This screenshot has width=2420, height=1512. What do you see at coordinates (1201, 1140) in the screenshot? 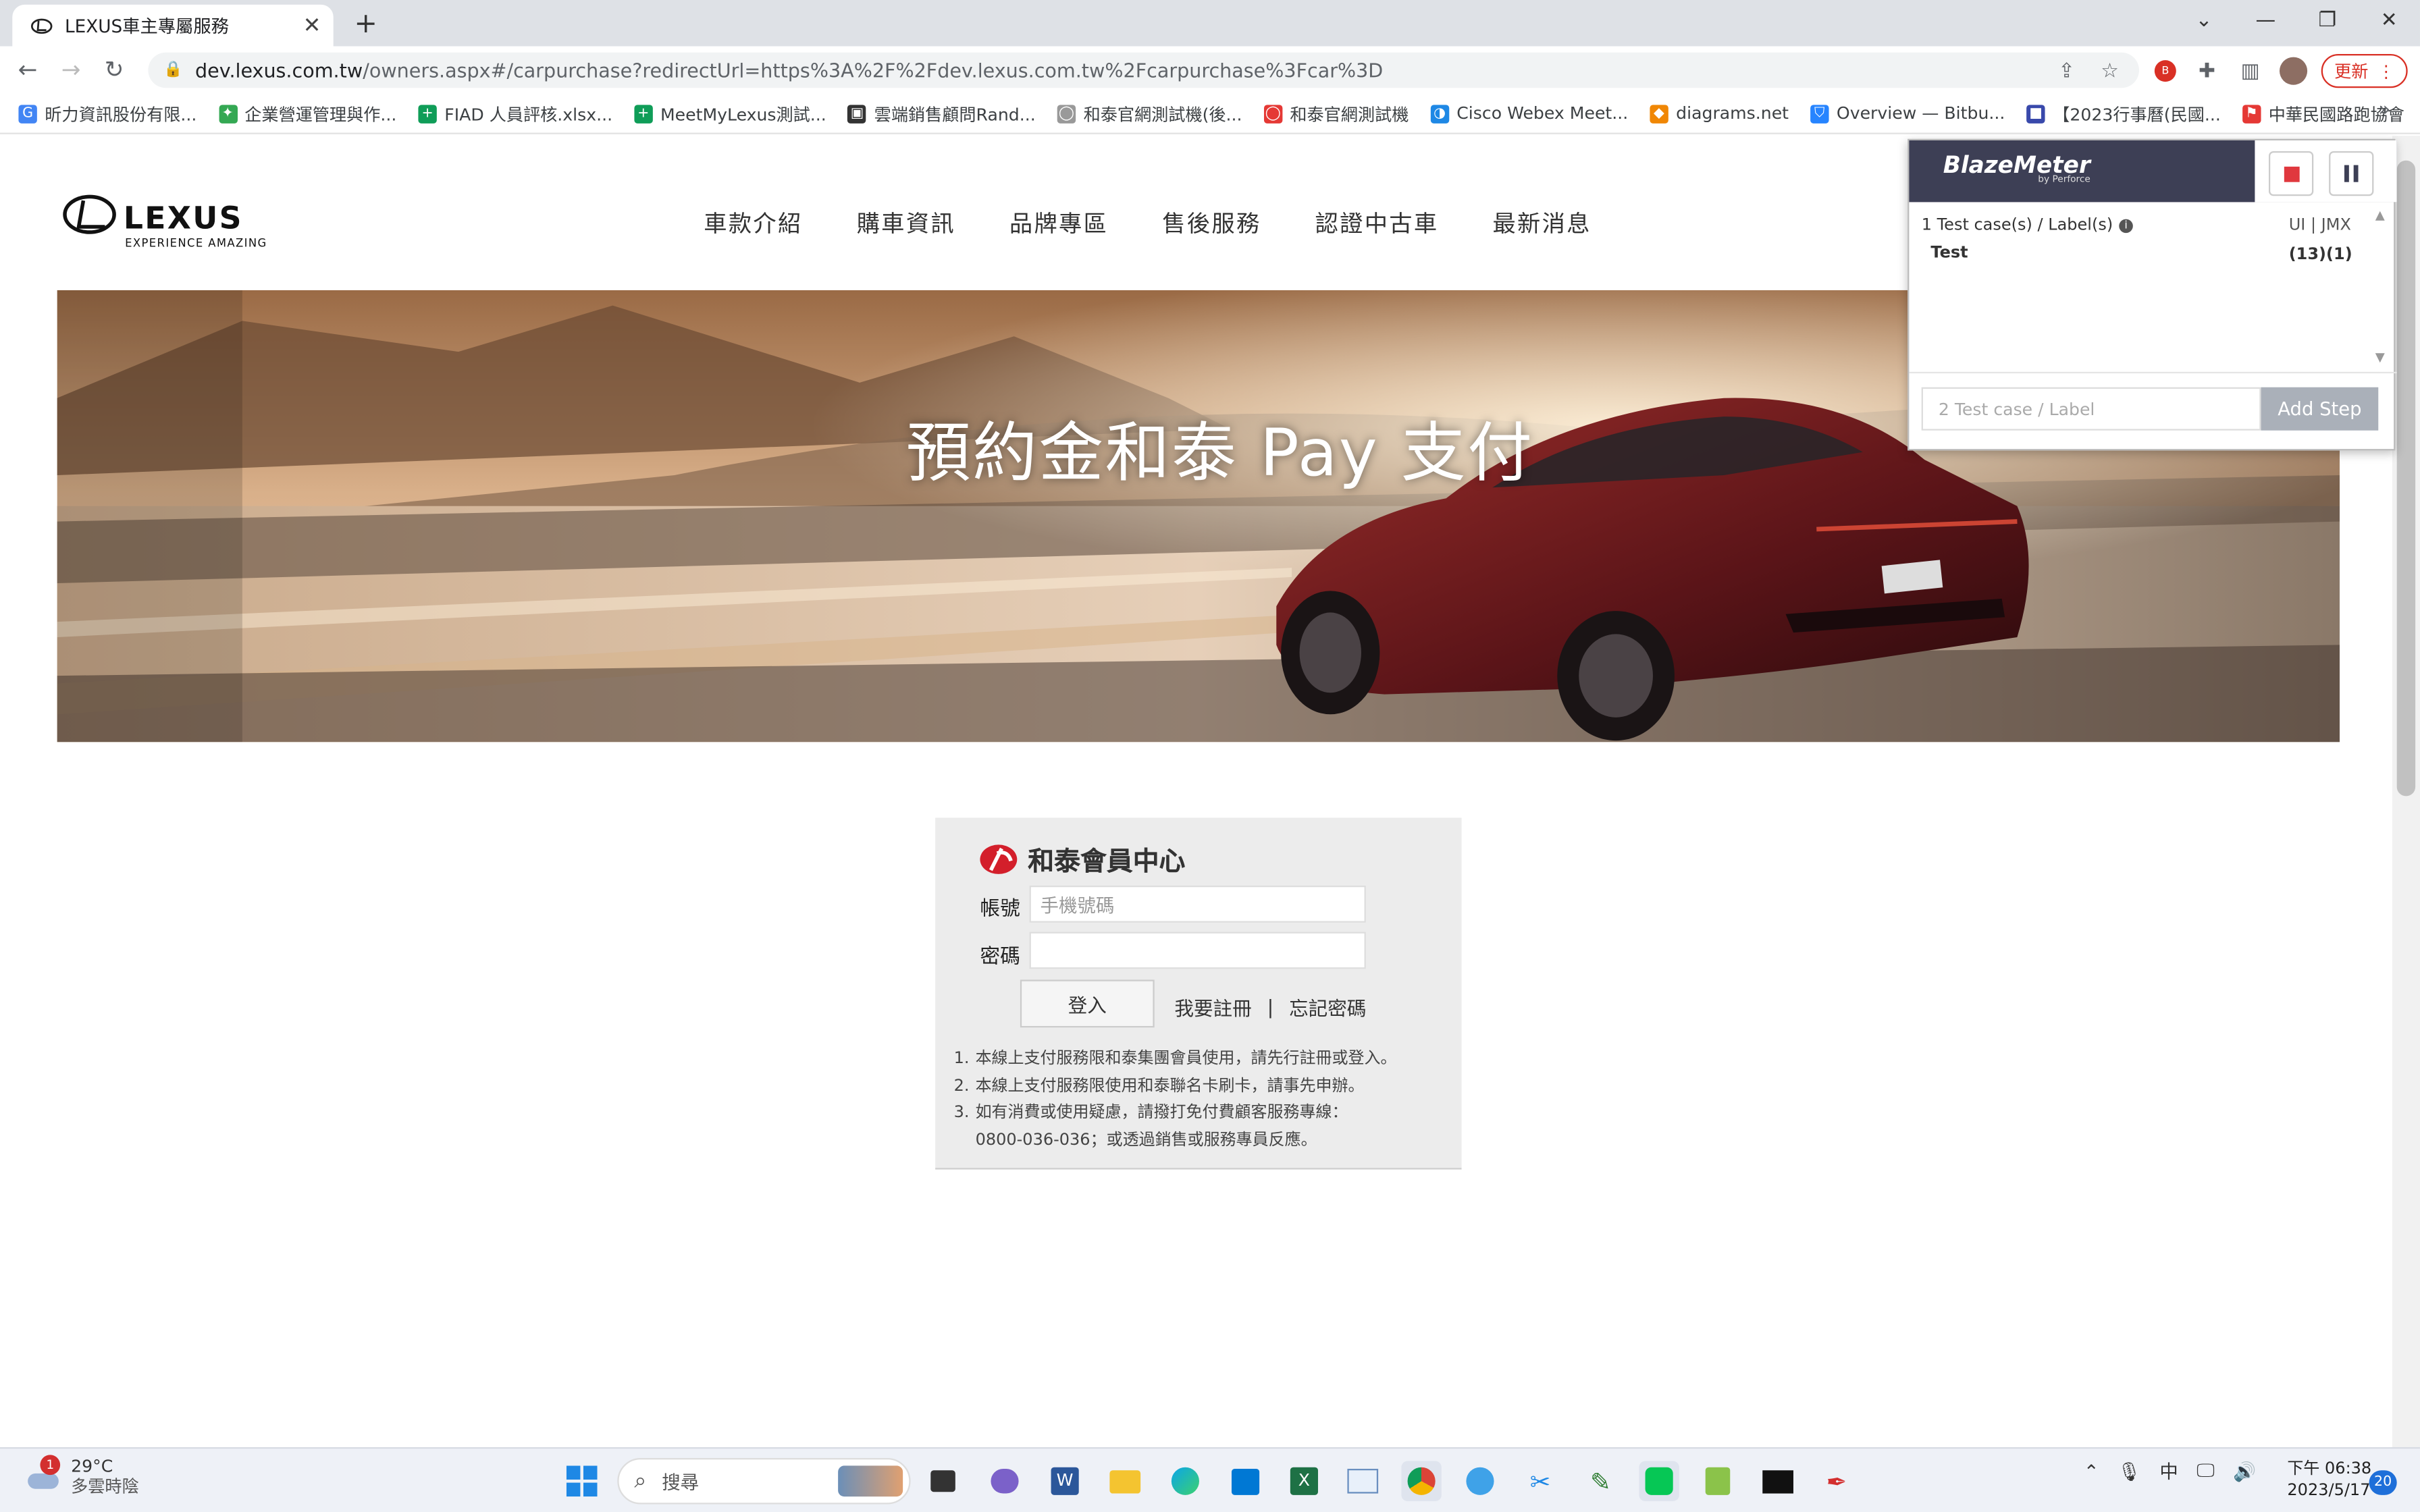
I see `note-item: 0800-036-036；或透過銷售或服務專員反應。` at bounding box center [1201, 1140].